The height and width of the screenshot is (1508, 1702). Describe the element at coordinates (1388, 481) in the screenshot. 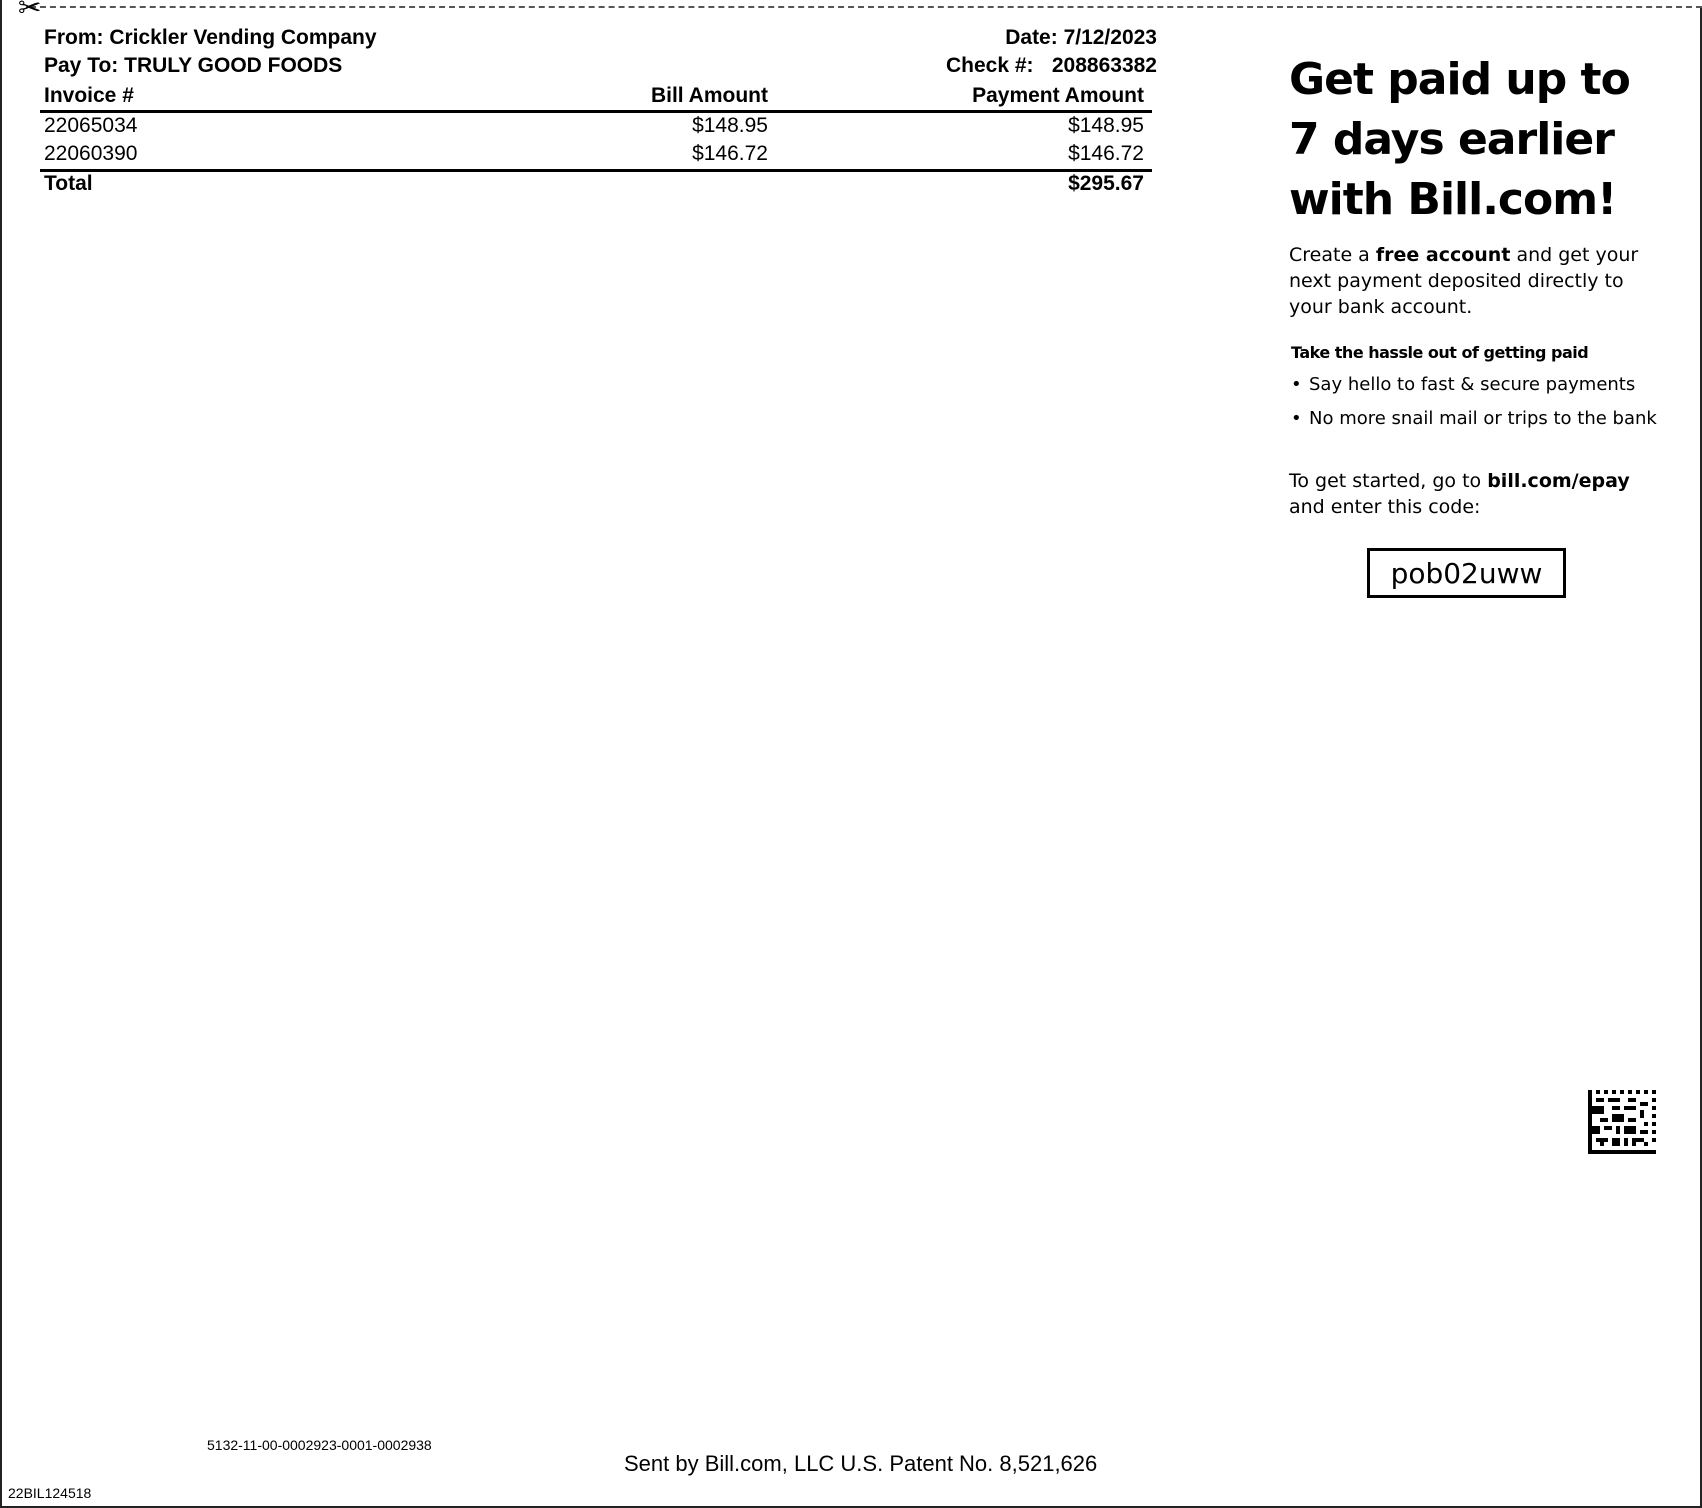

I see `promo-get-started-pre: To get started, go to` at that location.